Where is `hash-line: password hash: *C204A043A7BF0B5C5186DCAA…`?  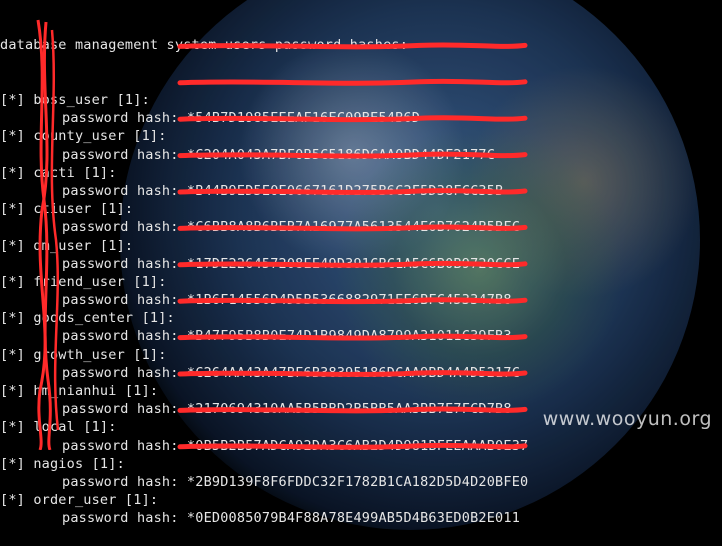 hash-line: password hash: *C204A043A7BF0B5C5186DCAA… is located at coordinates (361, 155).